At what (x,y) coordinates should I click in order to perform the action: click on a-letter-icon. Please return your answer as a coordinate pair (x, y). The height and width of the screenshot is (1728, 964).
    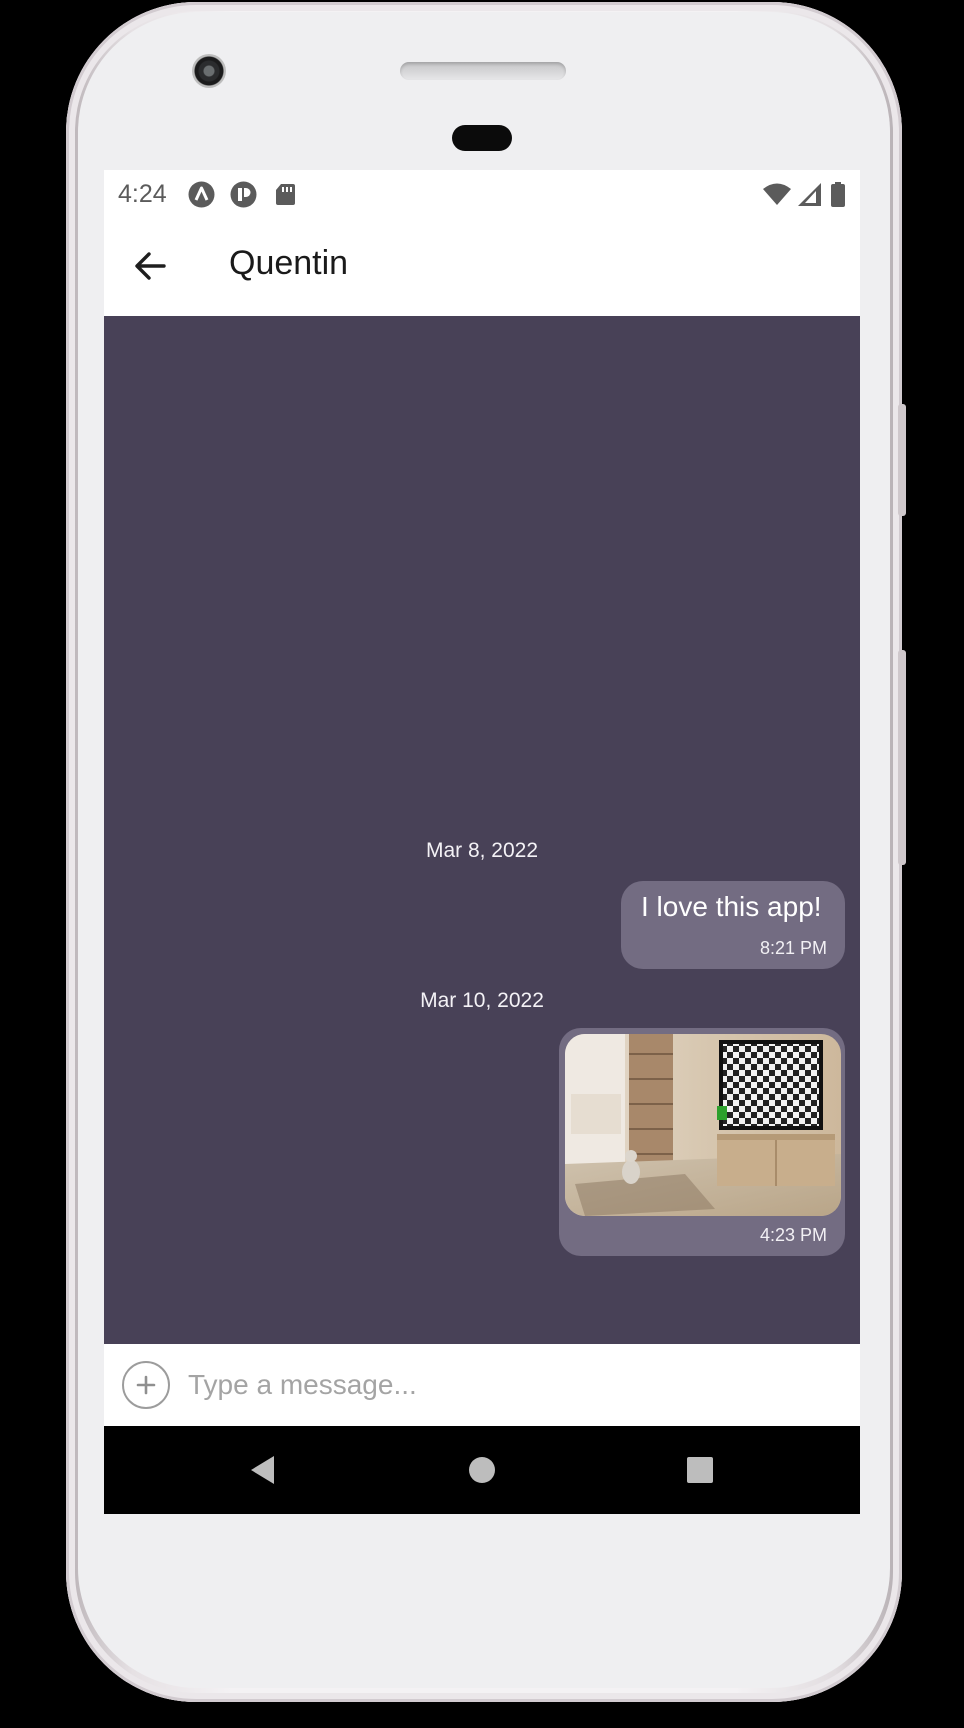
    Looking at the image, I should click on (201, 194).